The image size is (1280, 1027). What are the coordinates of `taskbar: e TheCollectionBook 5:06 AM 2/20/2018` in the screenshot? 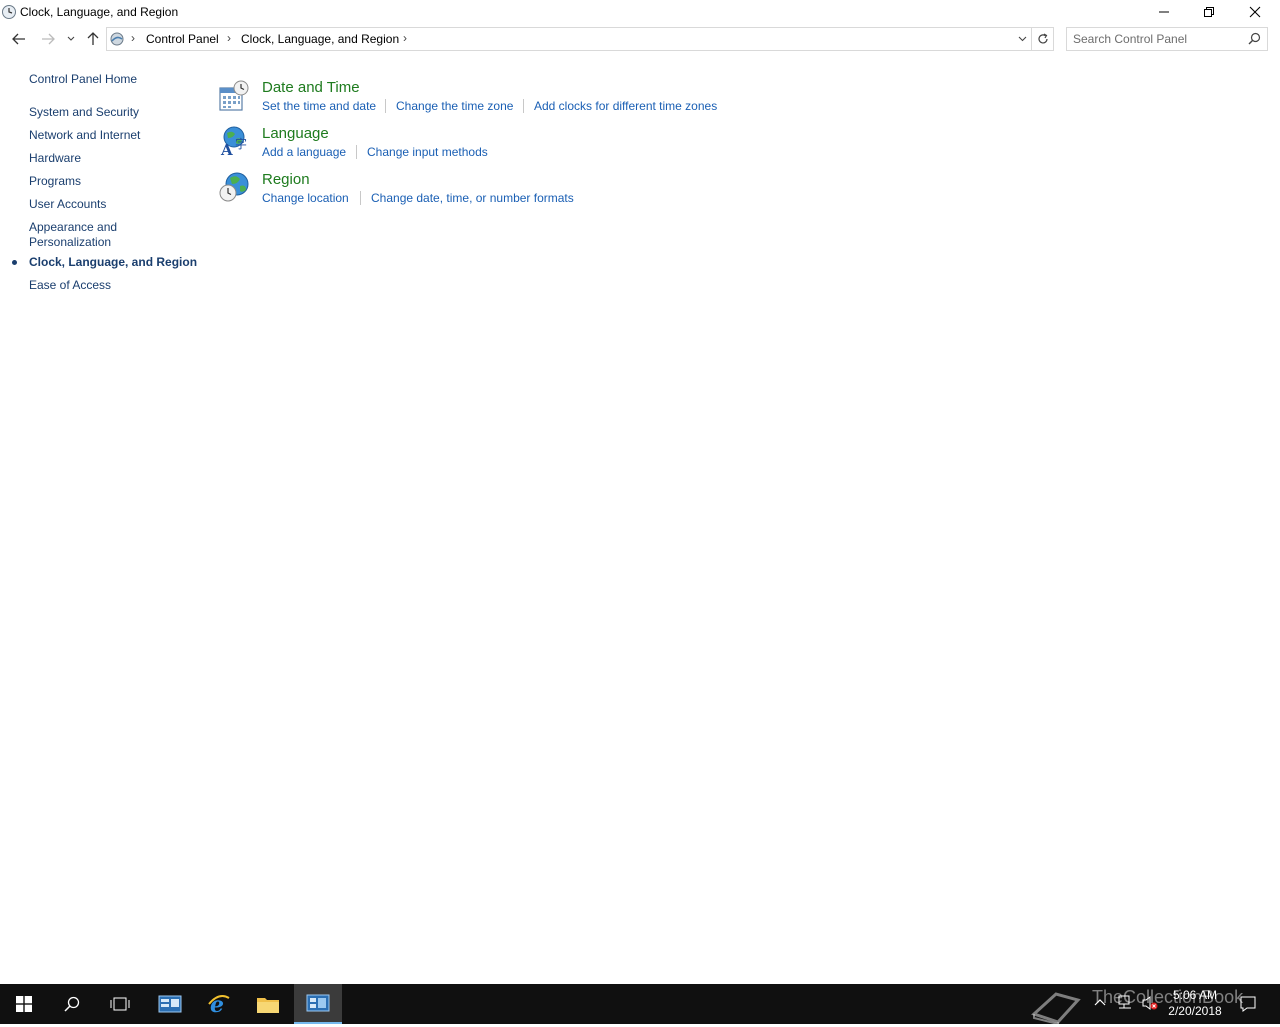 It's located at (640, 1005).